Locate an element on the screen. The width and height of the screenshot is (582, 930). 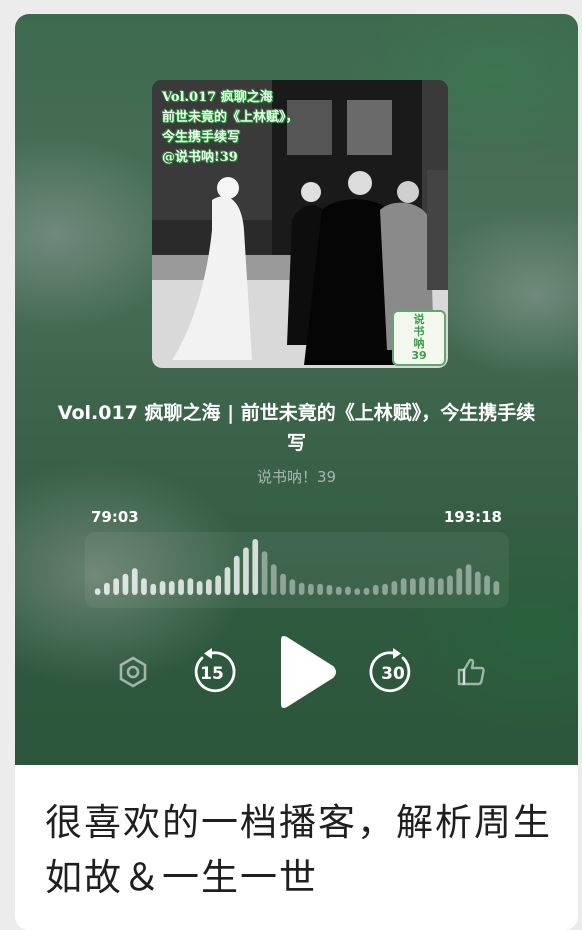
cover-overlay-line: Vol.017 疯聊之海 is located at coordinates (217, 97).